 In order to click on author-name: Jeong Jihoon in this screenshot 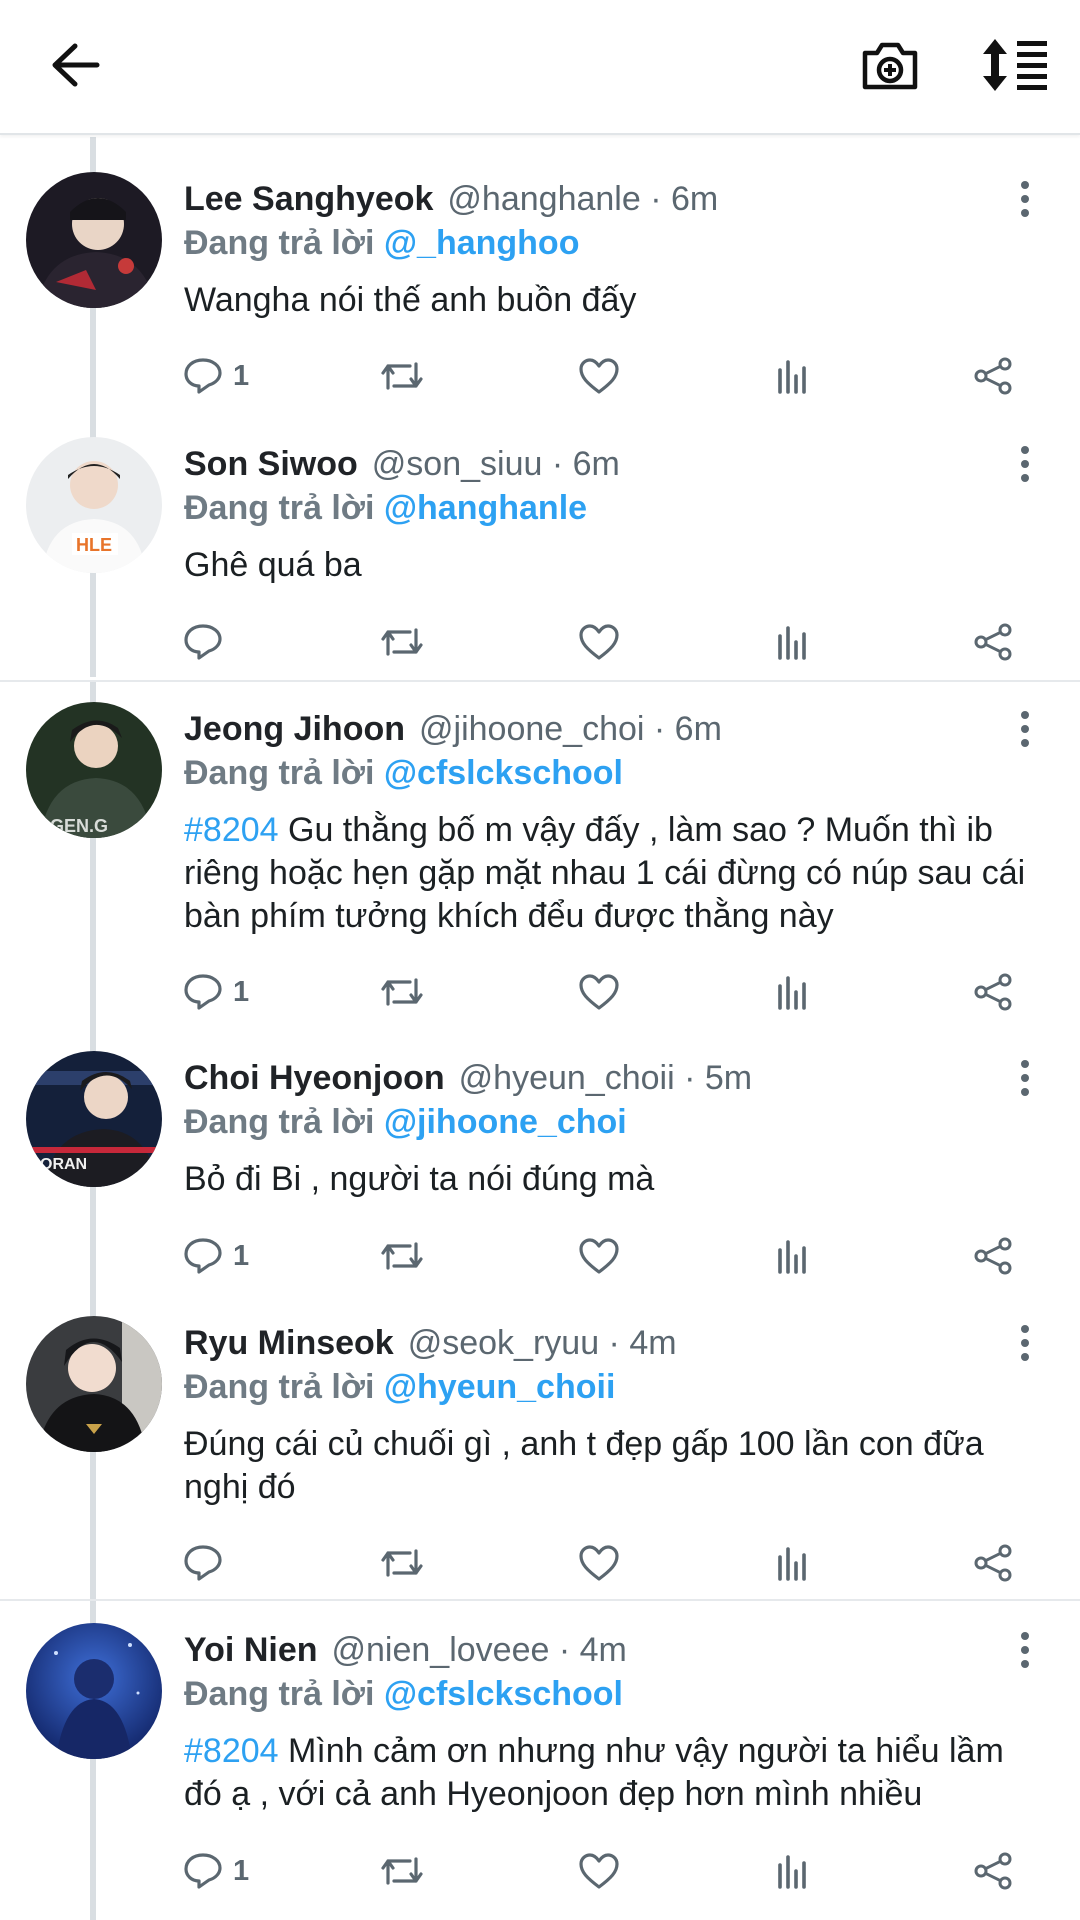, I will do `click(294, 729)`.